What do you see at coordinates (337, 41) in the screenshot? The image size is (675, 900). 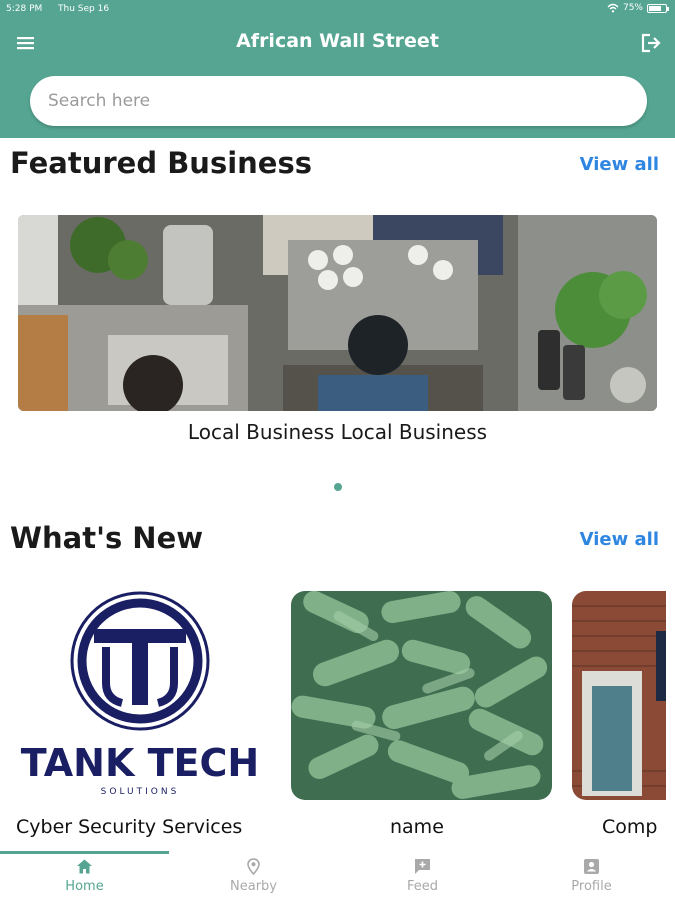 I see `app-title: African Wall Street` at bounding box center [337, 41].